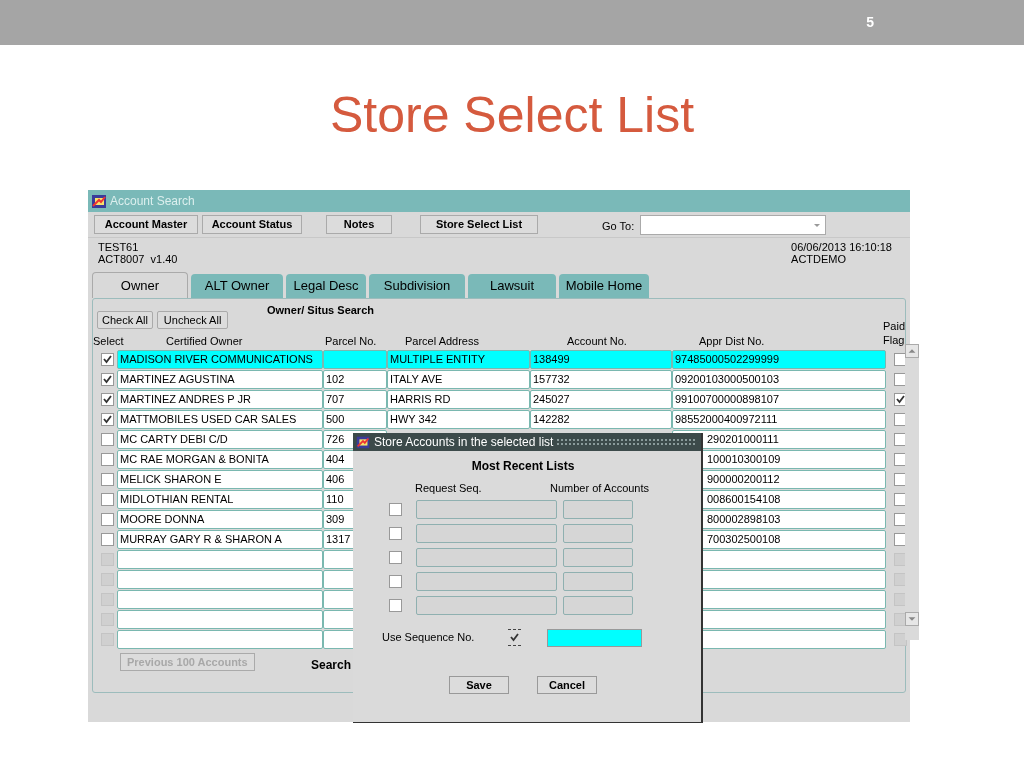  Describe the element at coordinates (841, 247) in the screenshot. I see `info-text: 06/06/2013 16:10:18` at that location.